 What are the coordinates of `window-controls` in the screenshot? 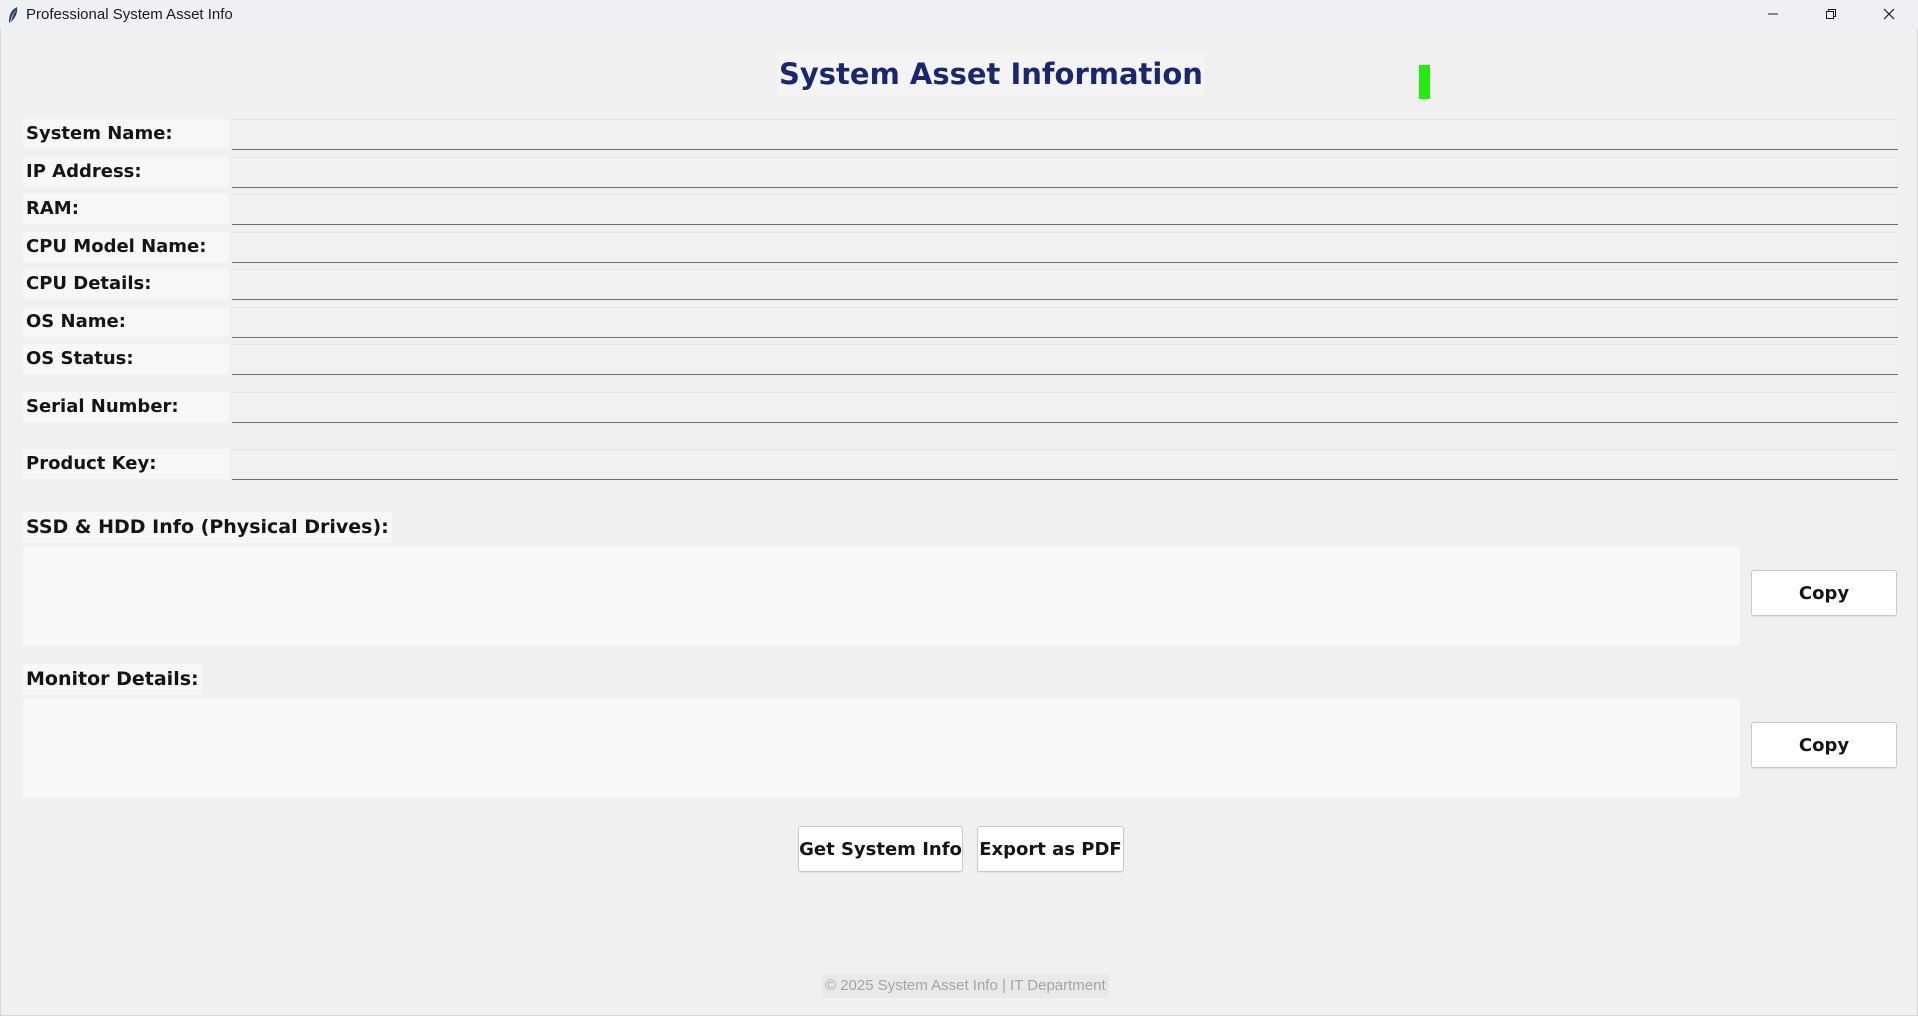 It's located at (1831, 14).